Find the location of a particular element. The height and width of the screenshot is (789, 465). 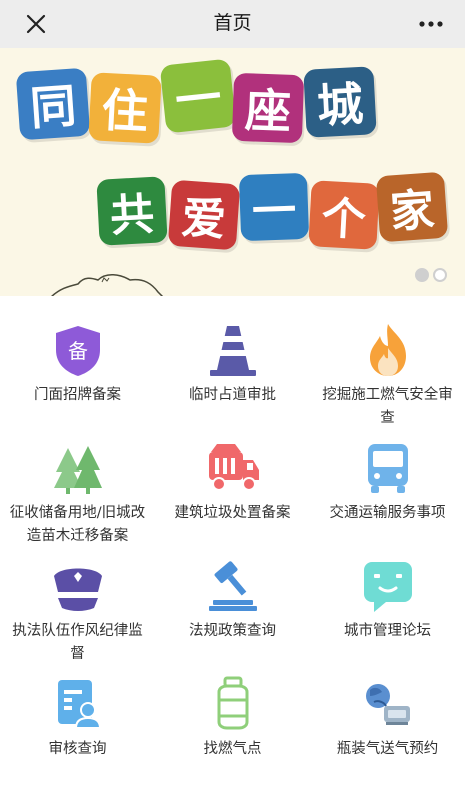

gavel-icon is located at coordinates (233, 586).